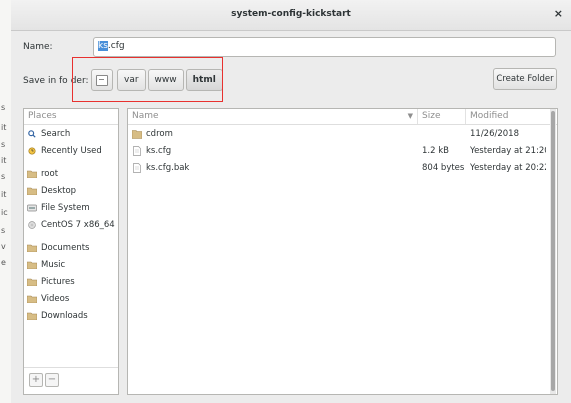 This screenshot has height=403, width=571. I want to click on file-row: cdrom 11/26/2018, so click(342, 133).